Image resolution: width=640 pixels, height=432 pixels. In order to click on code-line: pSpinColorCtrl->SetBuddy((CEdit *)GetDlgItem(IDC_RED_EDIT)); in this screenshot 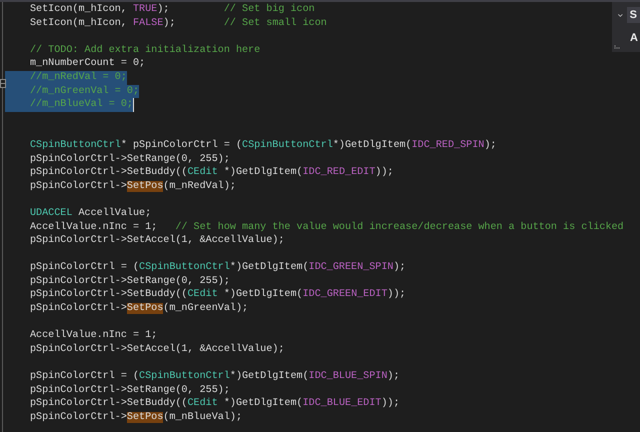, I will do `click(211, 173)`.